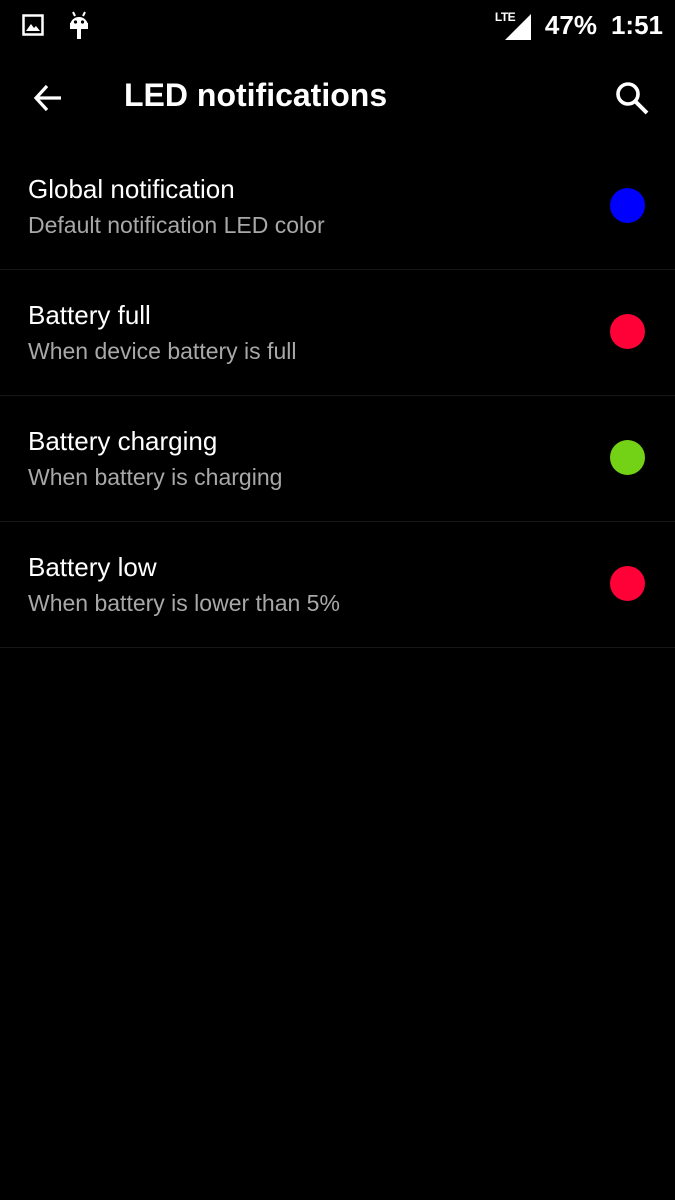  I want to click on status-bar: LTE 47% 1:51, so click(337, 25).